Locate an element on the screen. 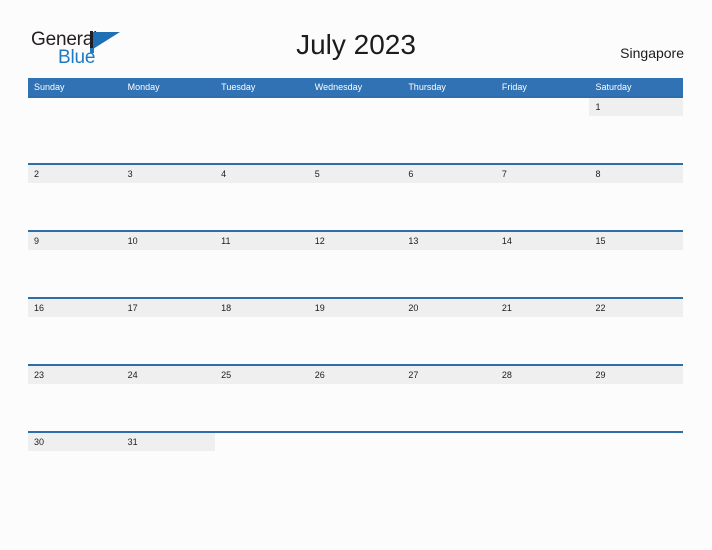  calendar-day-cell: 13 is located at coordinates (449, 264).